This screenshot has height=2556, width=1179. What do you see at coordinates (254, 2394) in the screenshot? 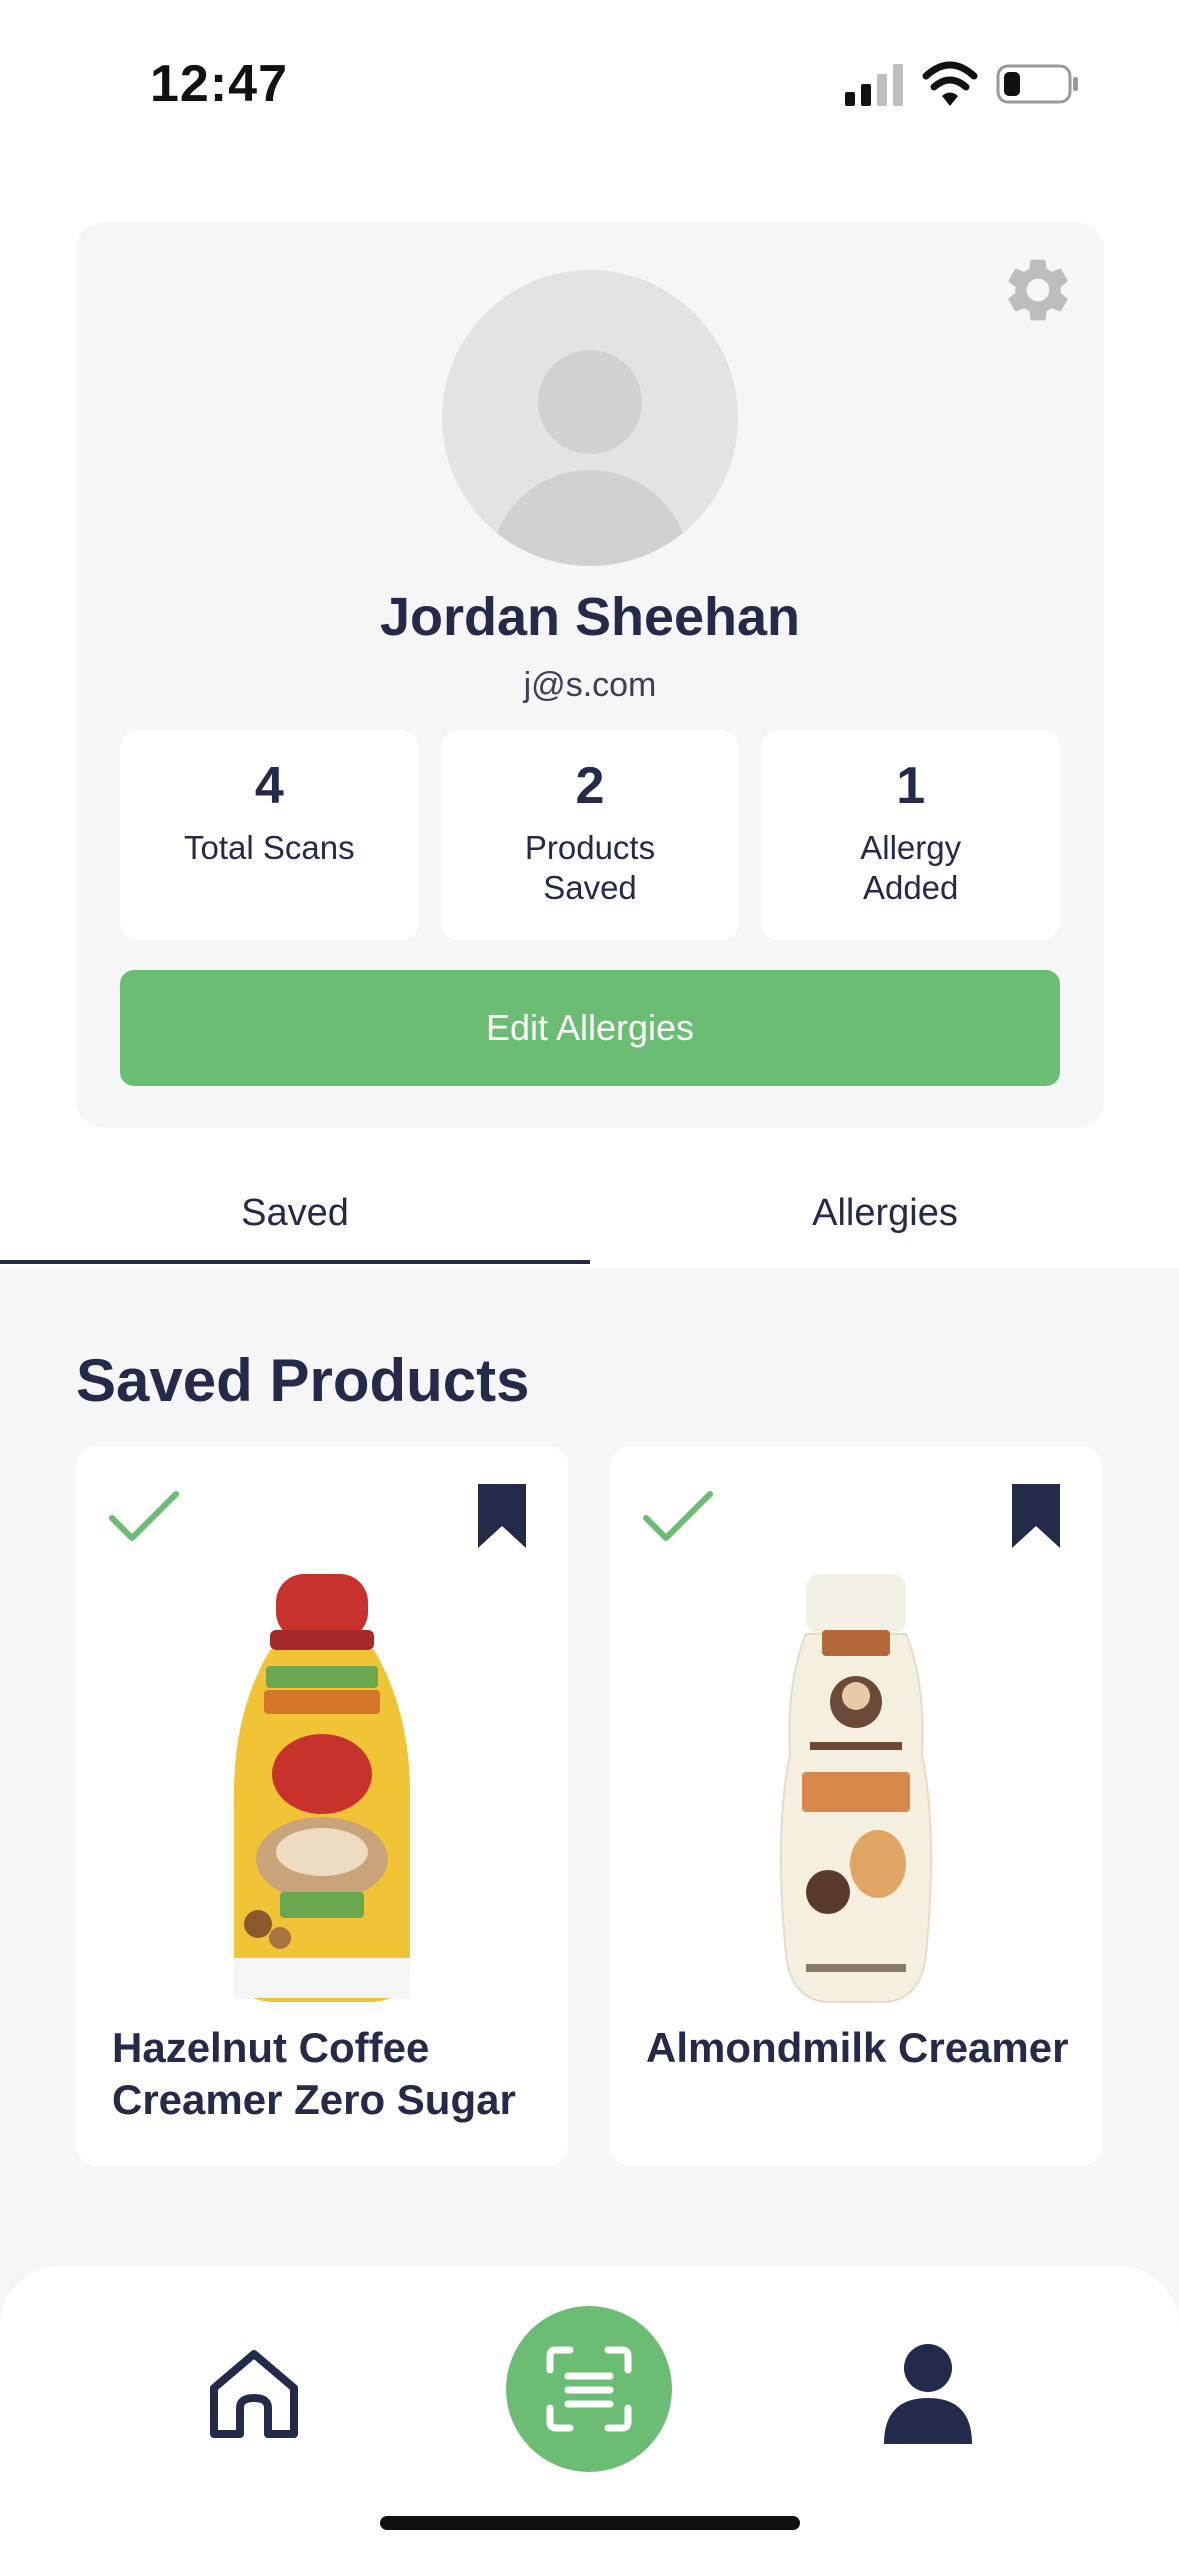
I see `home-icon` at bounding box center [254, 2394].